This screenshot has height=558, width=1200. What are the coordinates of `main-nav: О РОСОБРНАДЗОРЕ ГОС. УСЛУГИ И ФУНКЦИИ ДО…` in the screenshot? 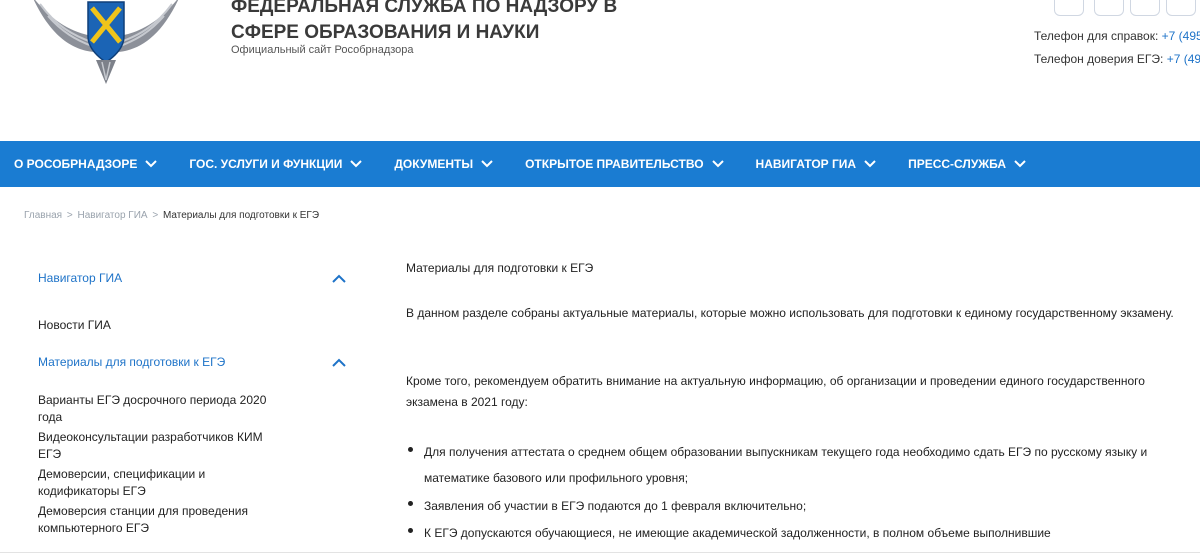 It's located at (600, 164).